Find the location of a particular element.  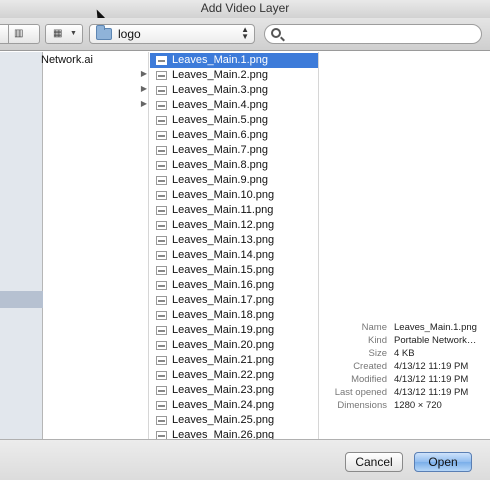

sidebar is located at coordinates (21, 245).